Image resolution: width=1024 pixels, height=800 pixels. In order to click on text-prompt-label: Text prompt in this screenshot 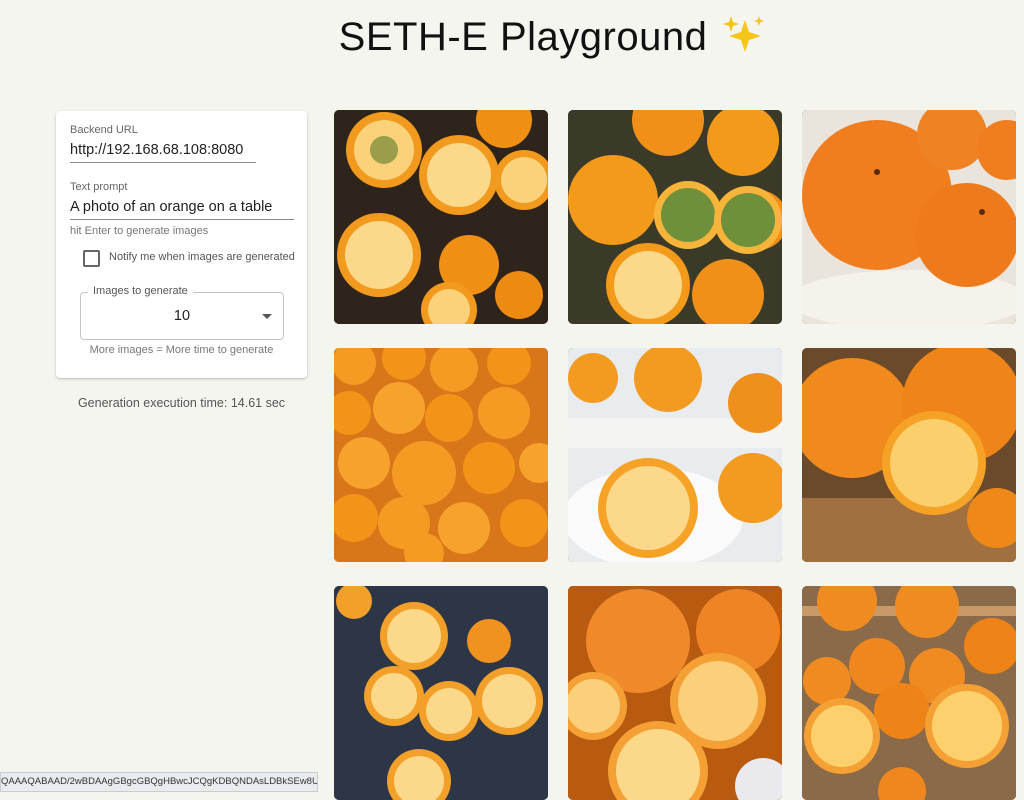, I will do `click(99, 187)`.